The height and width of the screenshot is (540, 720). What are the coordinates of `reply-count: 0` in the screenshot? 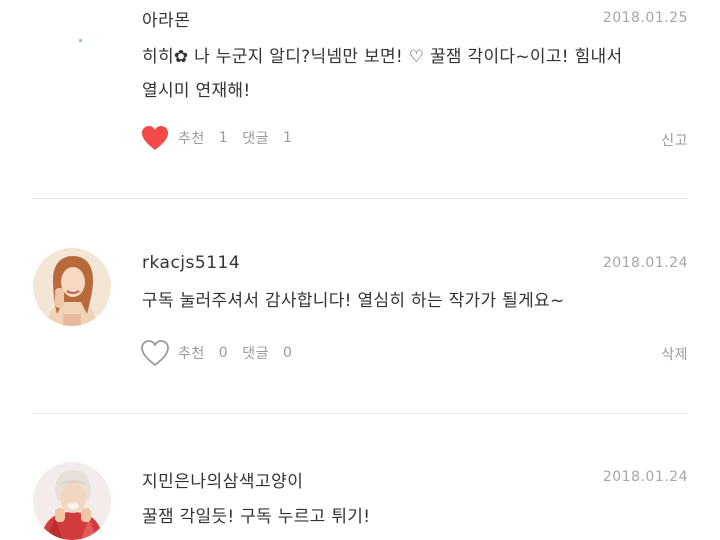 It's located at (287, 353).